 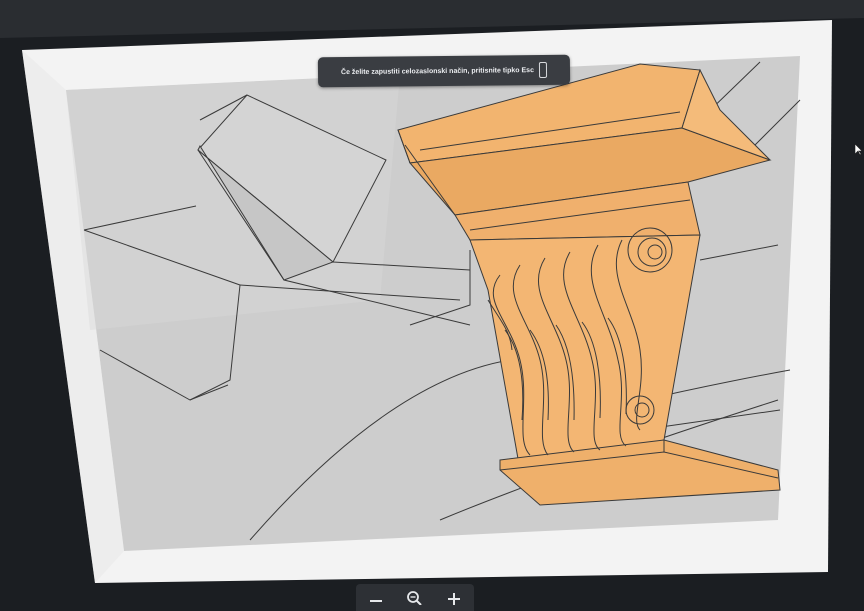 What do you see at coordinates (543, 70) in the screenshot?
I see `esc-key-icon` at bounding box center [543, 70].